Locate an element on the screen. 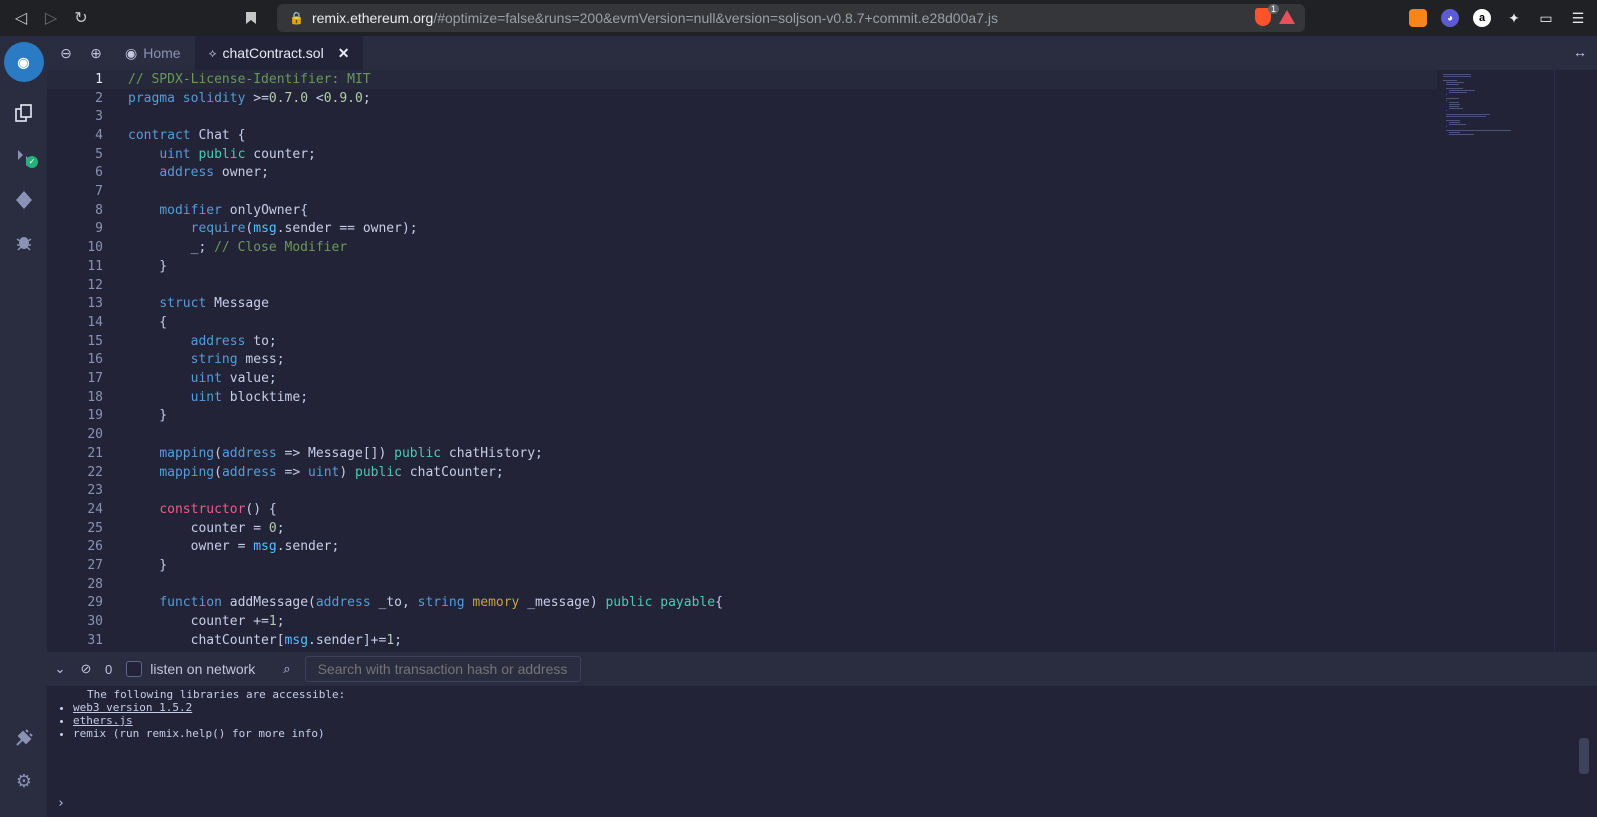  code-line: 20 is located at coordinates (742, 434).